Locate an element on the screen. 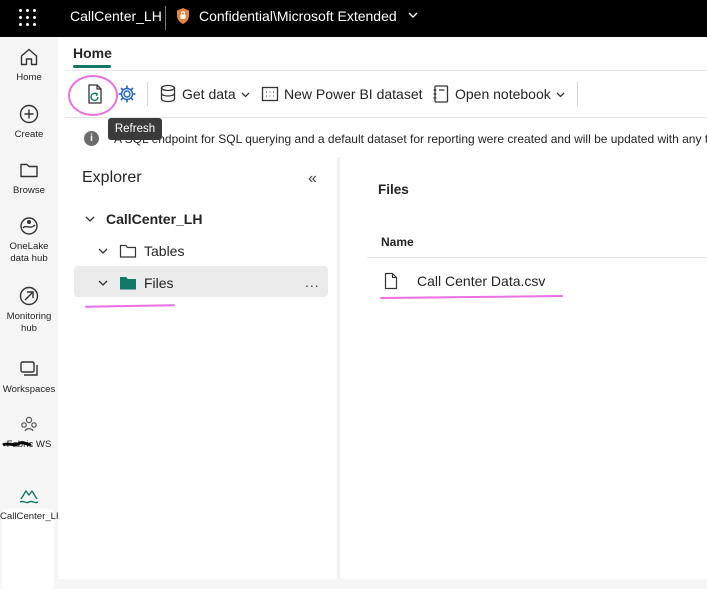 This screenshot has height=589, width=707. rail-item-browse: Browse is located at coordinates (29, 178).